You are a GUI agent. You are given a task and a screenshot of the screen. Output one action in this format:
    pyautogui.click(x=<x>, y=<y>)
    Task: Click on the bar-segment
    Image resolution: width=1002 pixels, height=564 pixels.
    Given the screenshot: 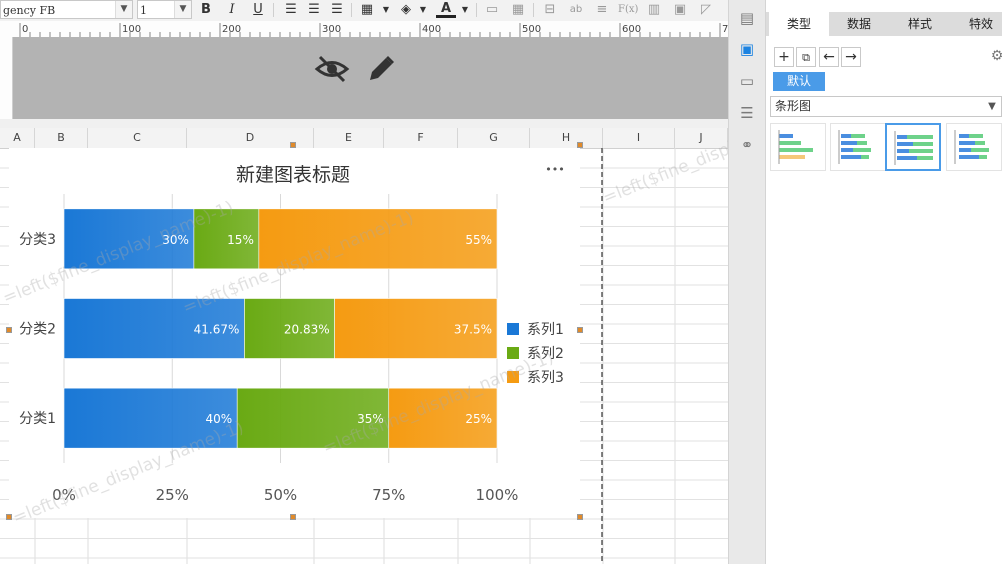 What is the action you would take?
    pyautogui.click(x=378, y=239)
    